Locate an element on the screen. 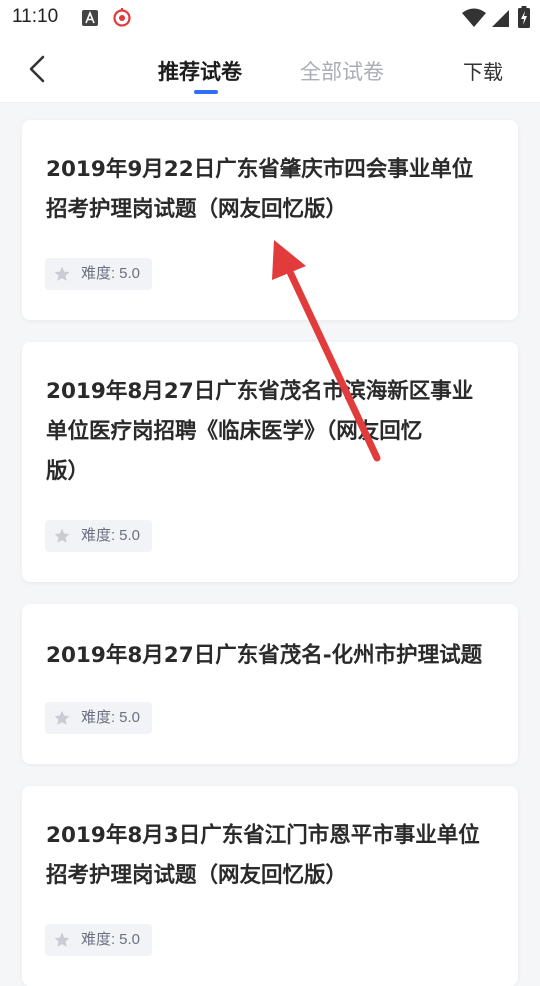 The height and width of the screenshot is (986, 540). paper-title: 2019年8月3日广东省江门市恩平市事业单位 招考护理岗试题（网友回忆版） is located at coordinates (272, 856).